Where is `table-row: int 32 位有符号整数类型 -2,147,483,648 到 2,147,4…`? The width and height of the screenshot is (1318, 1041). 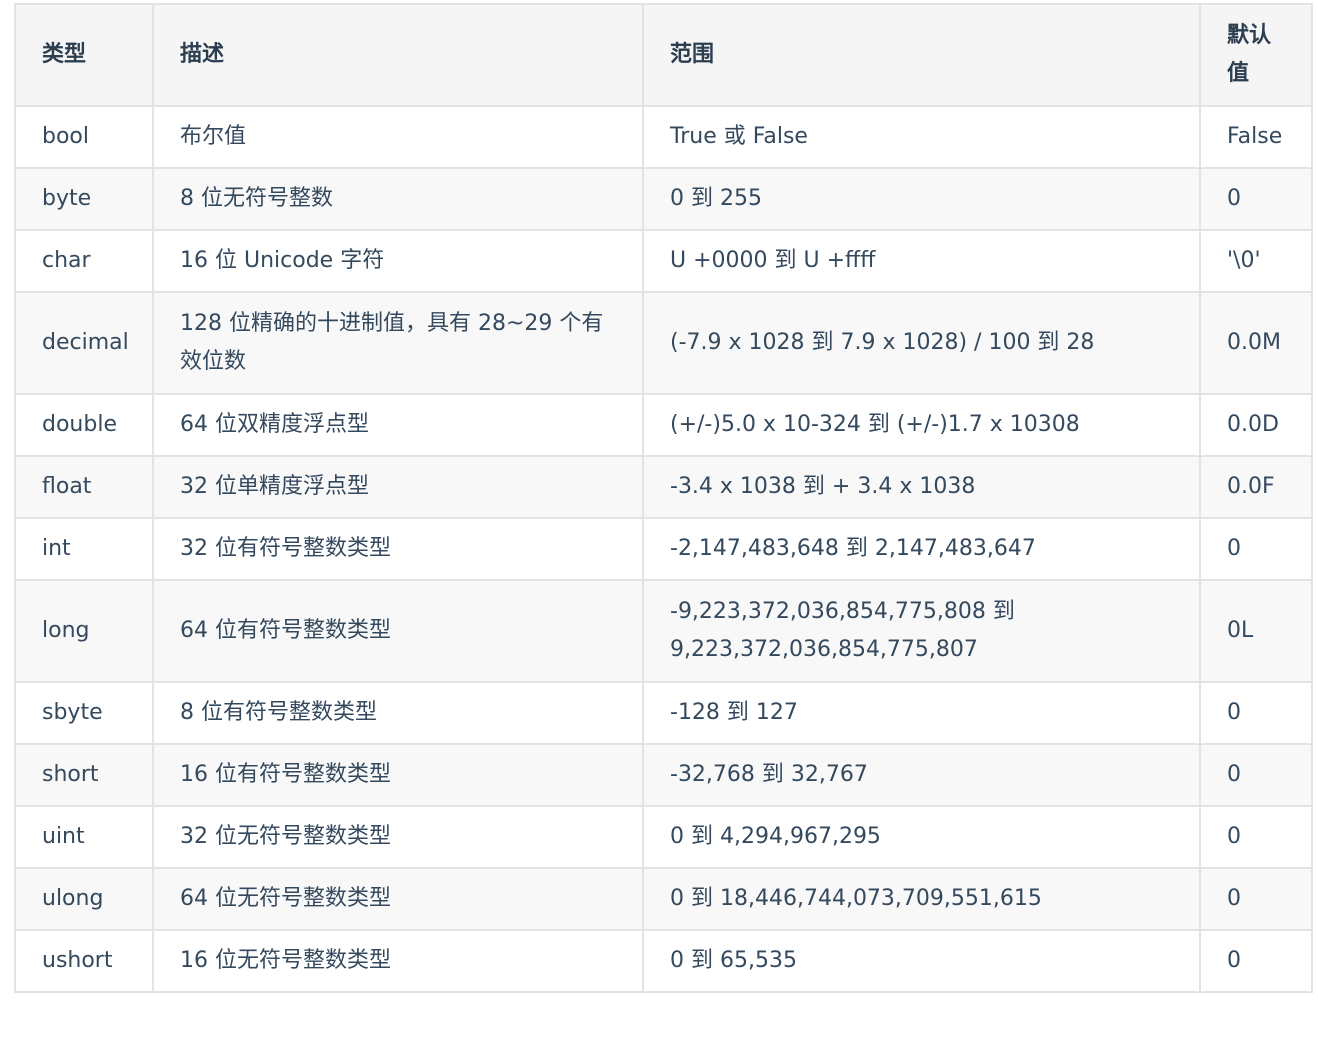 table-row: int 32 位有符号整数类型 -2,147,483,648 到 2,147,4… is located at coordinates (663, 549).